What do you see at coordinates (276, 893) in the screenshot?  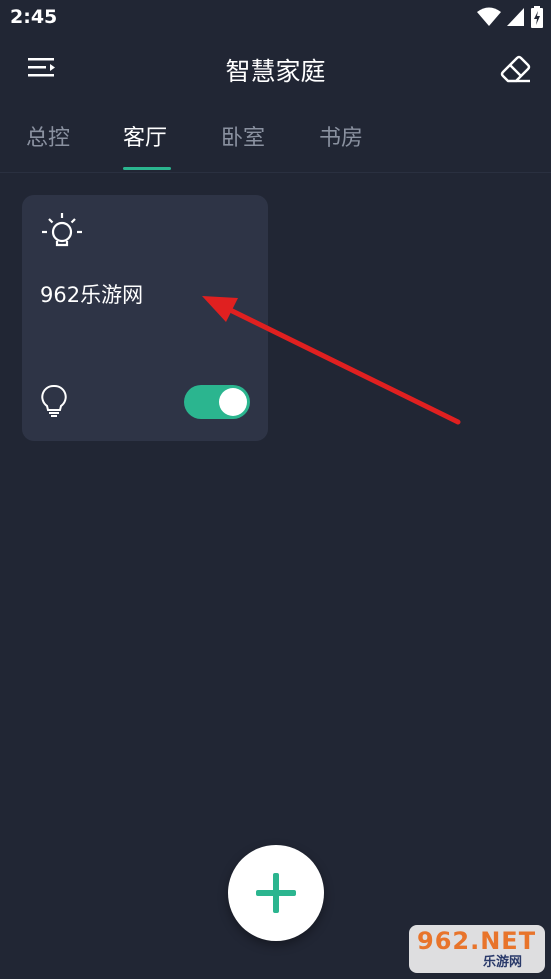 I see `add-device-button` at bounding box center [276, 893].